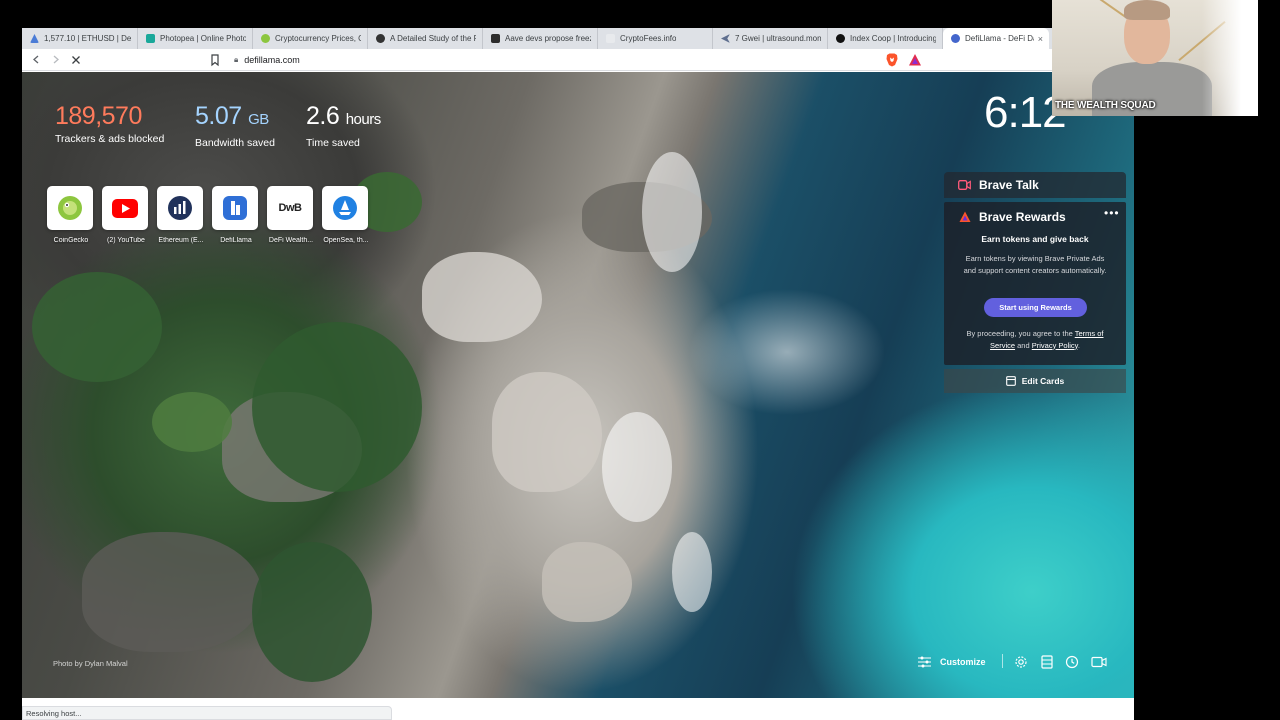  Describe the element at coordinates (90, 663) in the screenshot. I see `photo-credit: Photo by Dylan Malval` at that location.